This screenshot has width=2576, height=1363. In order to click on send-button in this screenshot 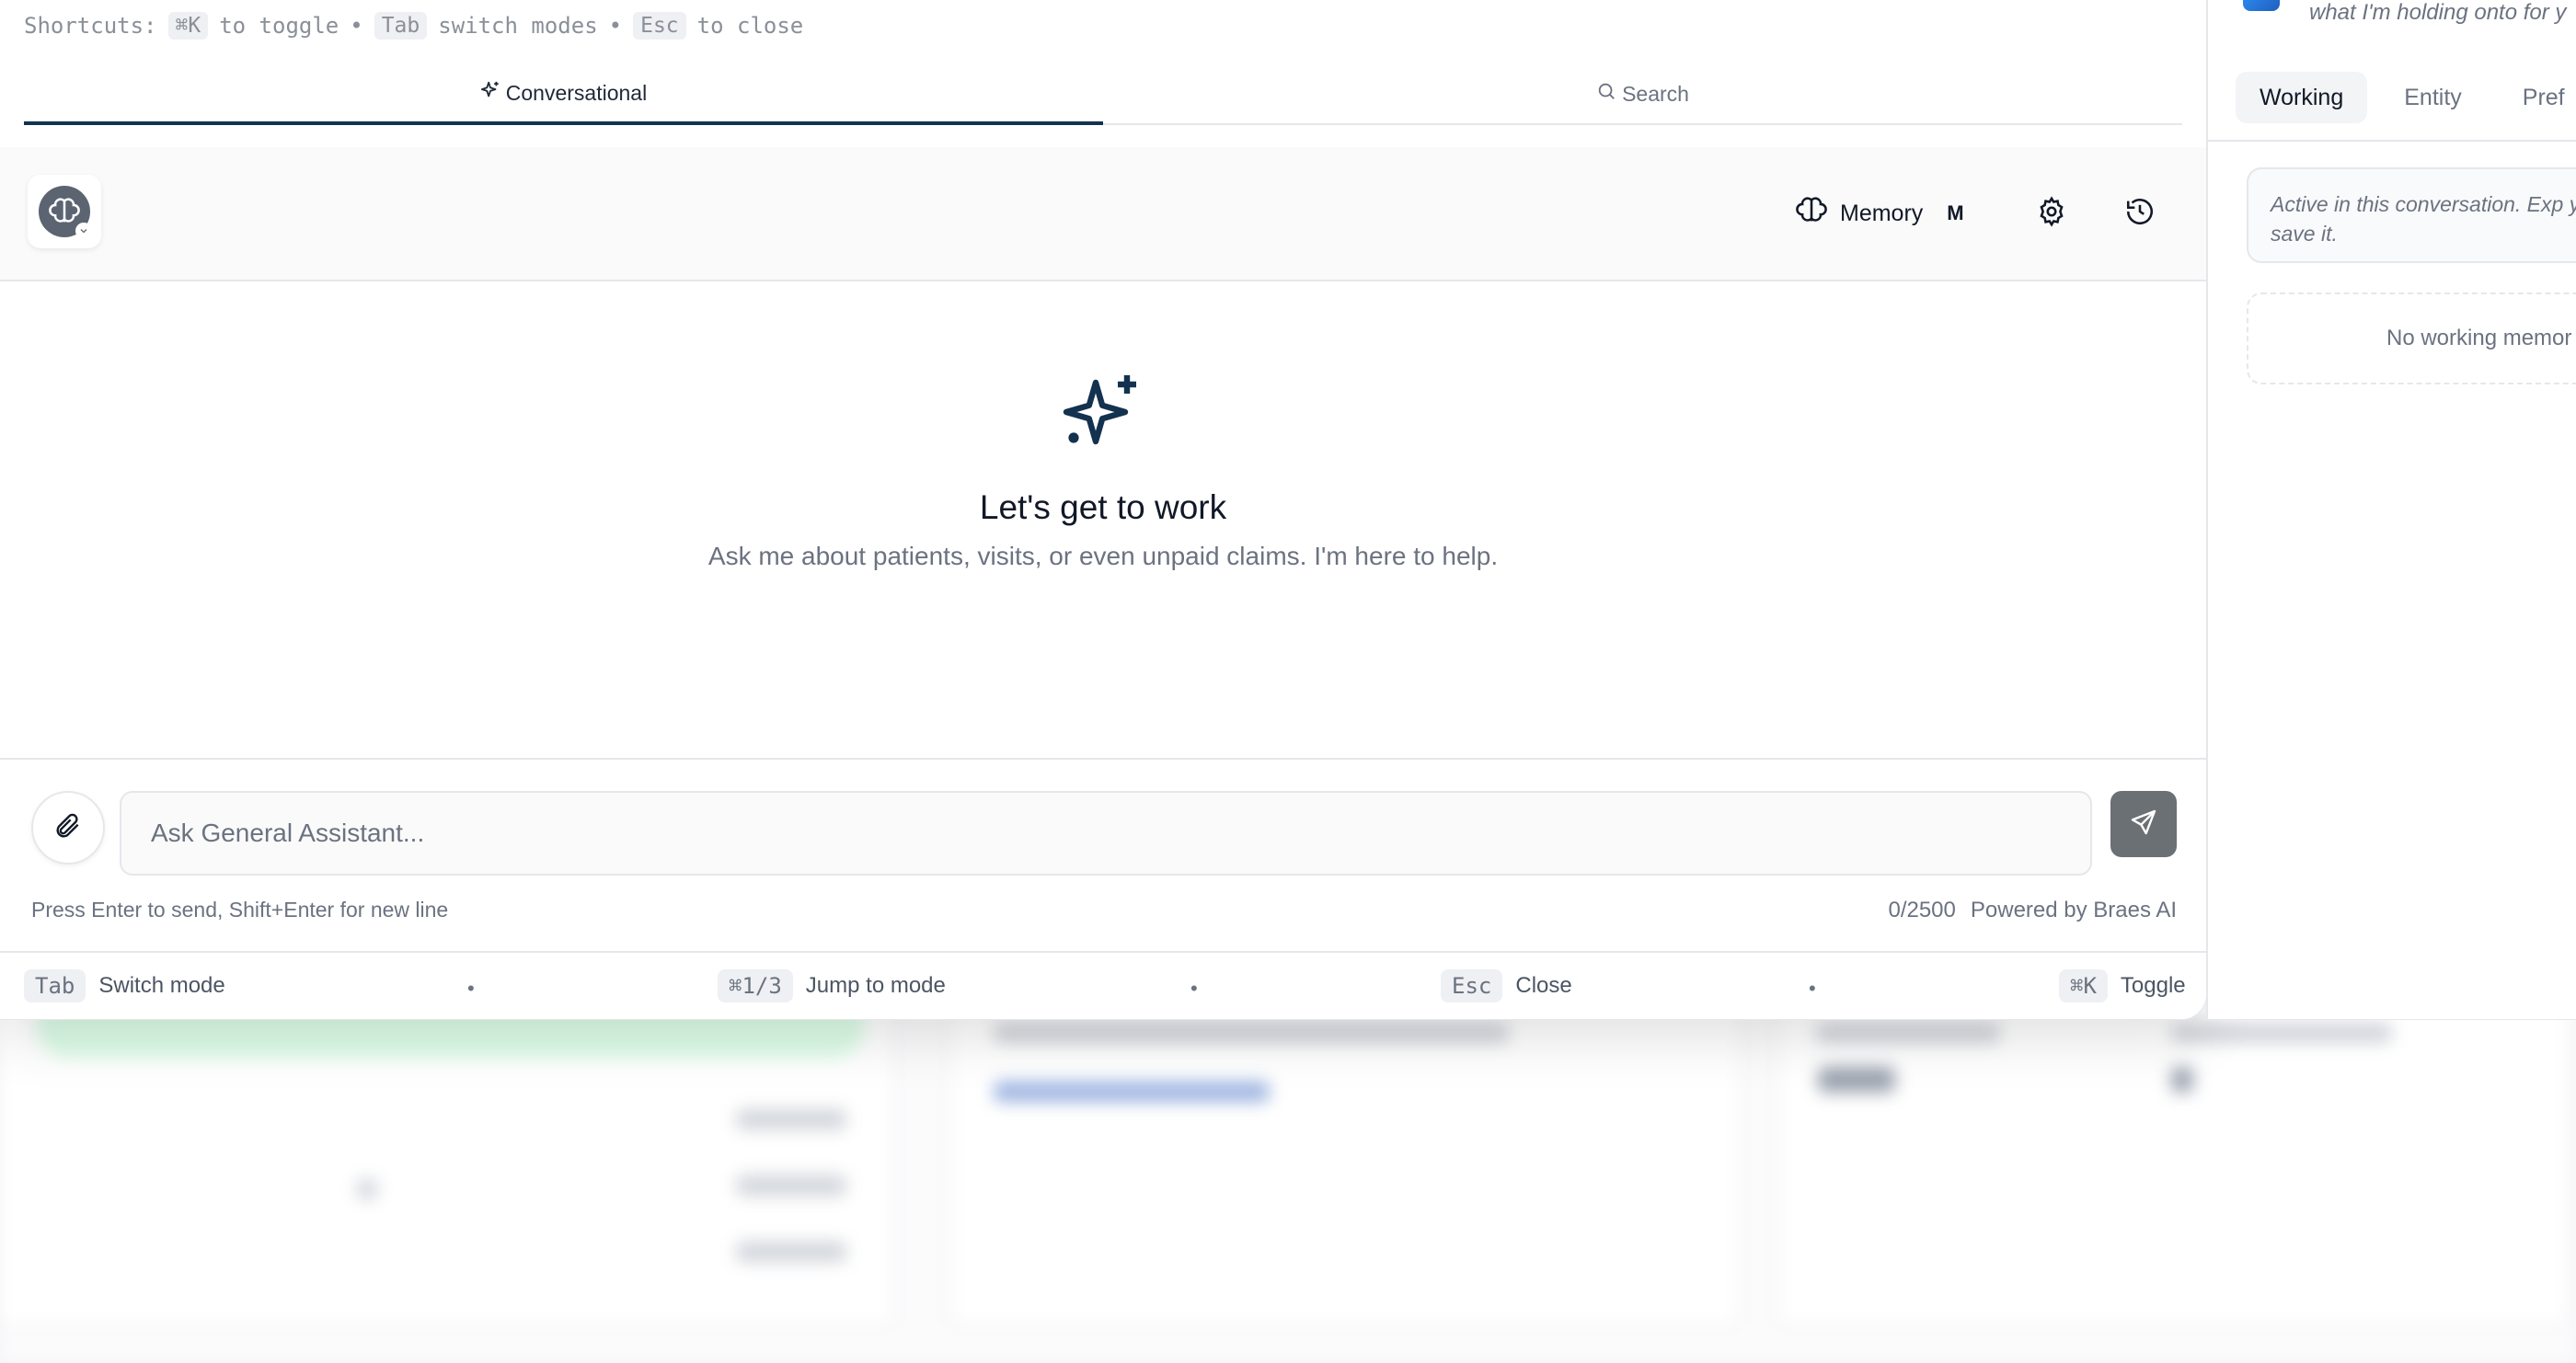, I will do `click(2143, 824)`.